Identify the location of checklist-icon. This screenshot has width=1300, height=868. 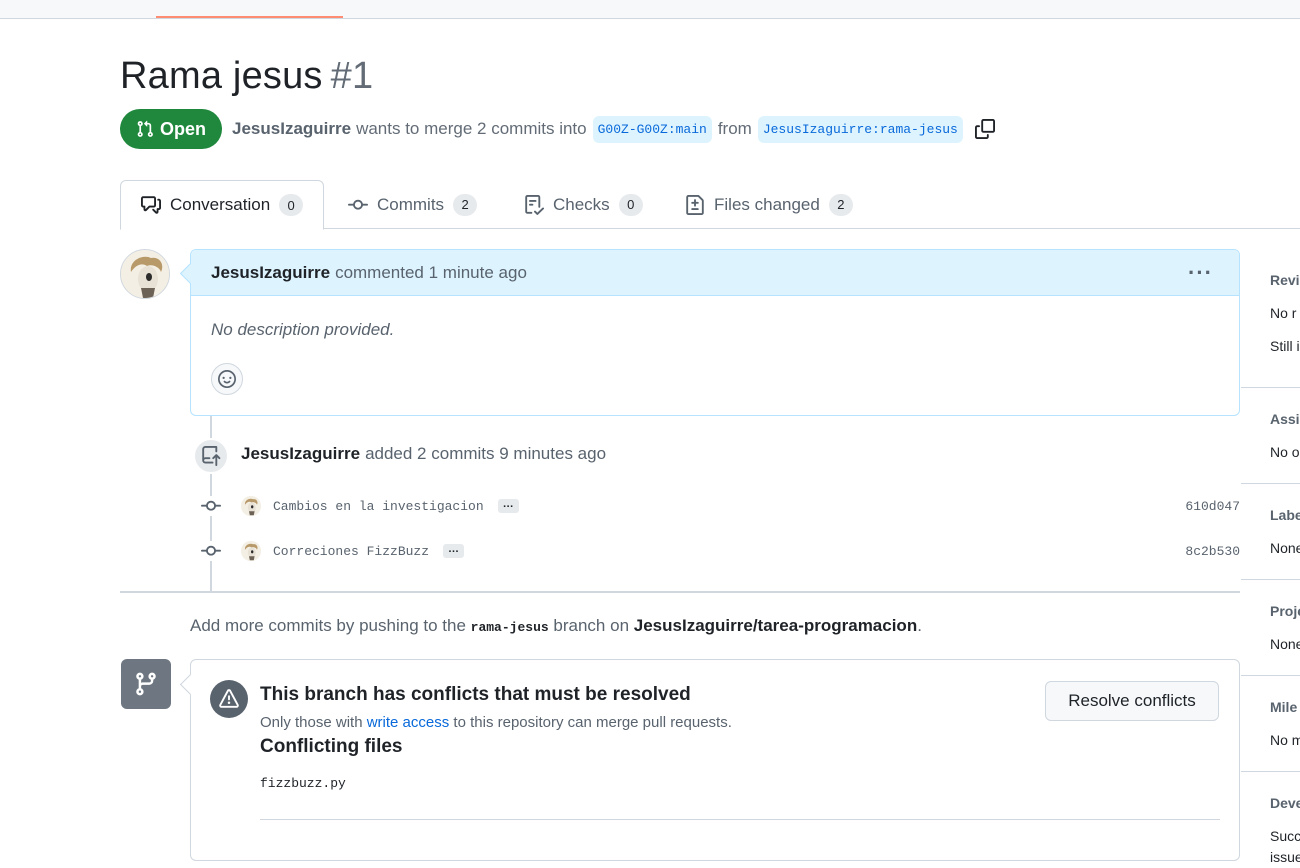
(534, 204).